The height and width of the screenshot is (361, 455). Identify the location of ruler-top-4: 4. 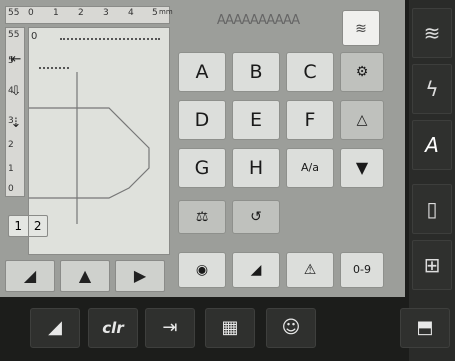
(131, 13).